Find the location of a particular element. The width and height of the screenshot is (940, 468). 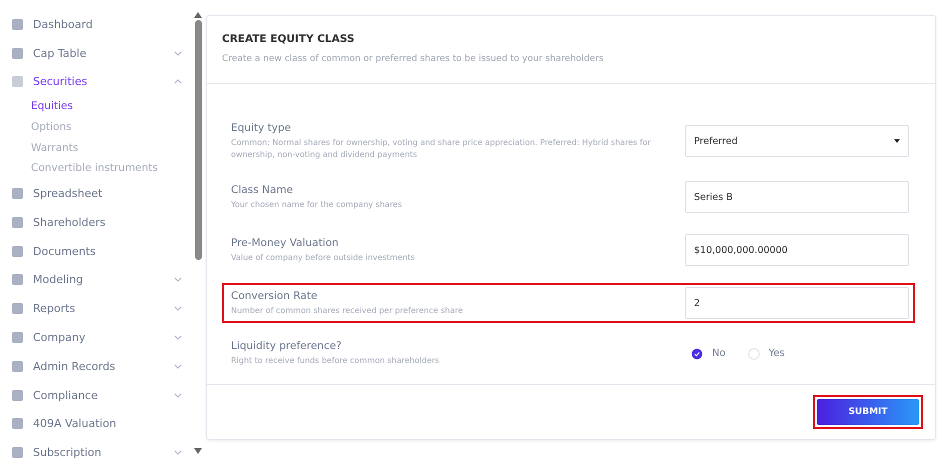

submenu-item: Equities is located at coordinates (96, 107).